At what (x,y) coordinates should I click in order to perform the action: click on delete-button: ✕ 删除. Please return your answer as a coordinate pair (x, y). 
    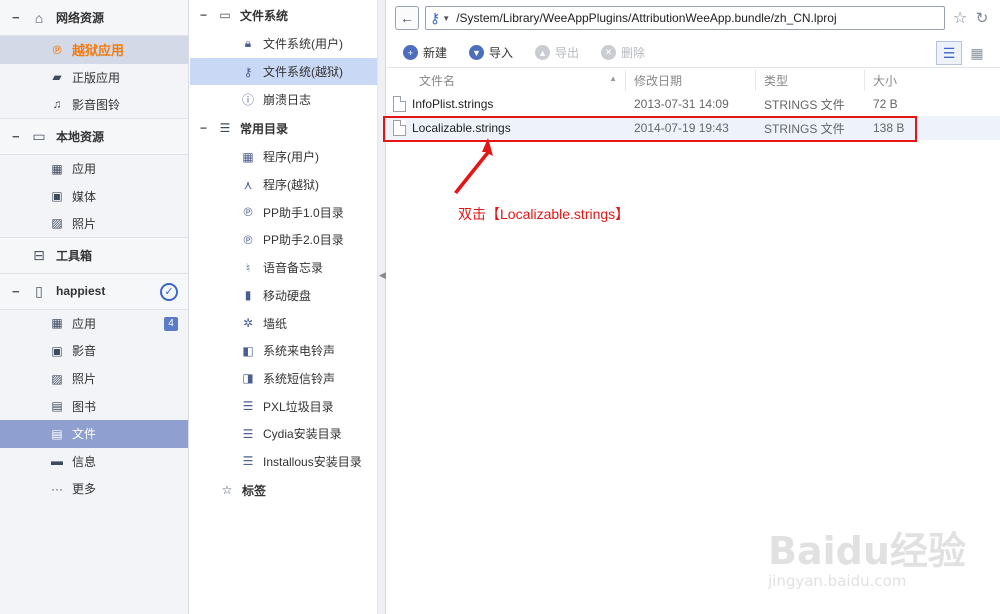
    Looking at the image, I should click on (623, 52).